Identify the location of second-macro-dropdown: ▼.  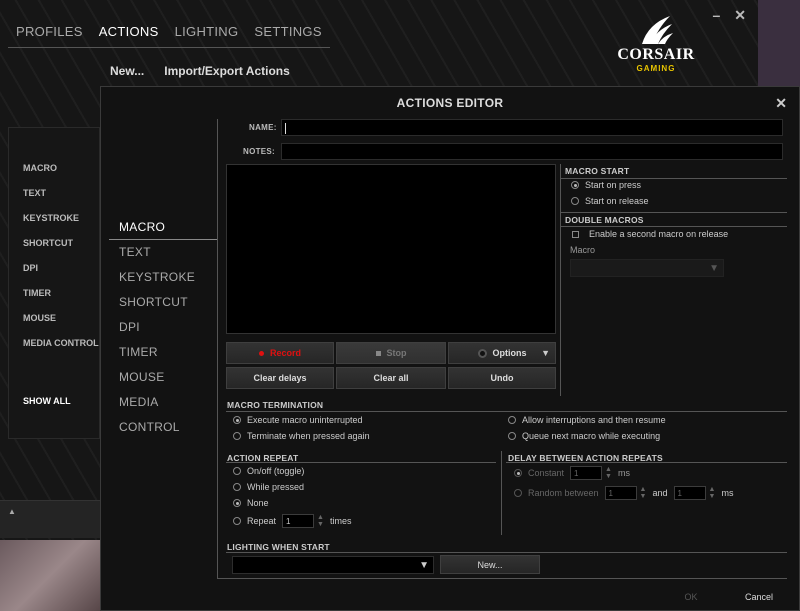
(647, 268).